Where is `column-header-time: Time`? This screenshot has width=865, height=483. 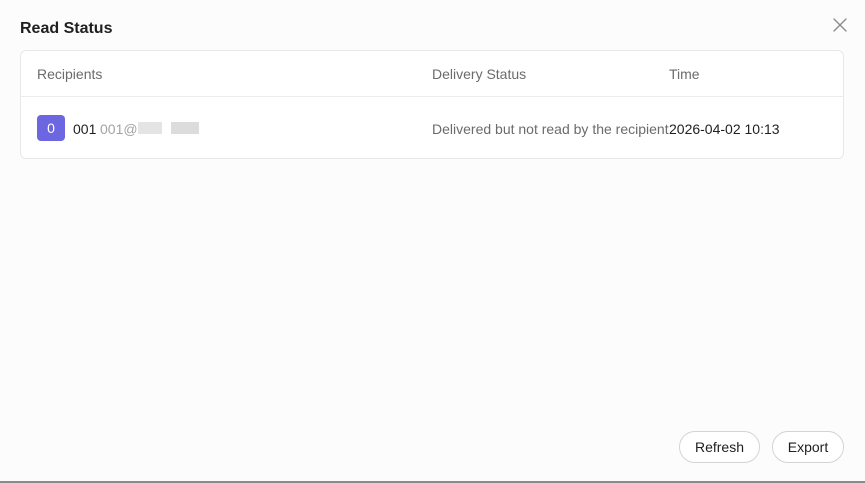 column-header-time: Time is located at coordinates (684, 74).